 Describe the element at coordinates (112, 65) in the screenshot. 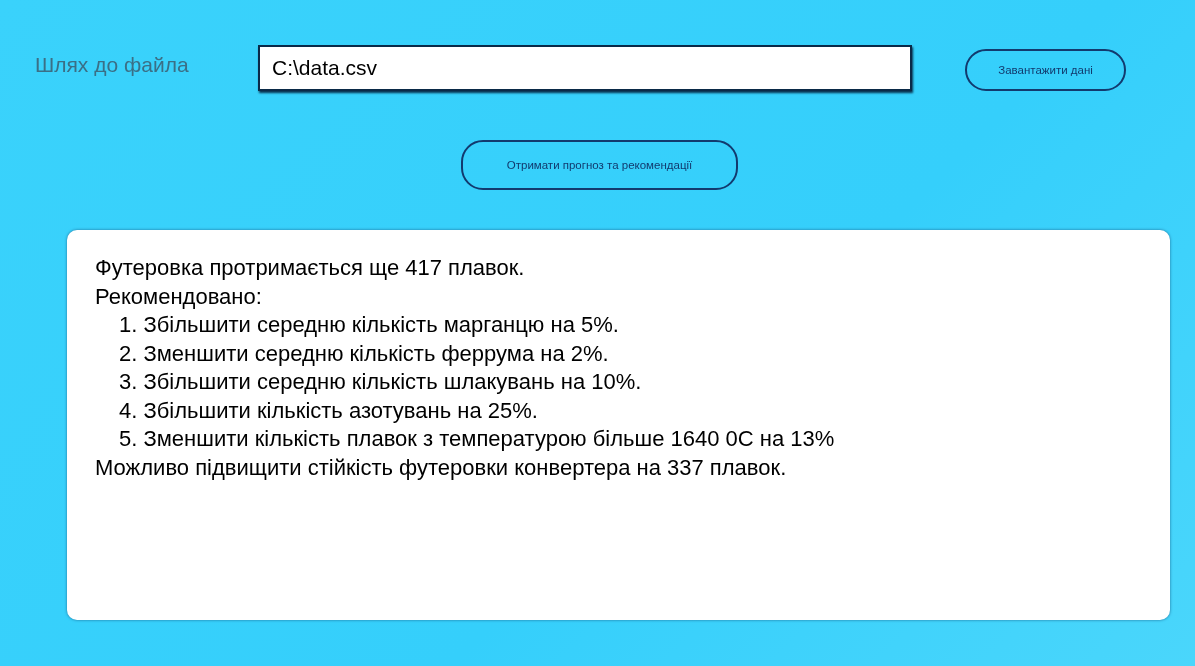

I see `file-path-label: Шлях до файла` at that location.